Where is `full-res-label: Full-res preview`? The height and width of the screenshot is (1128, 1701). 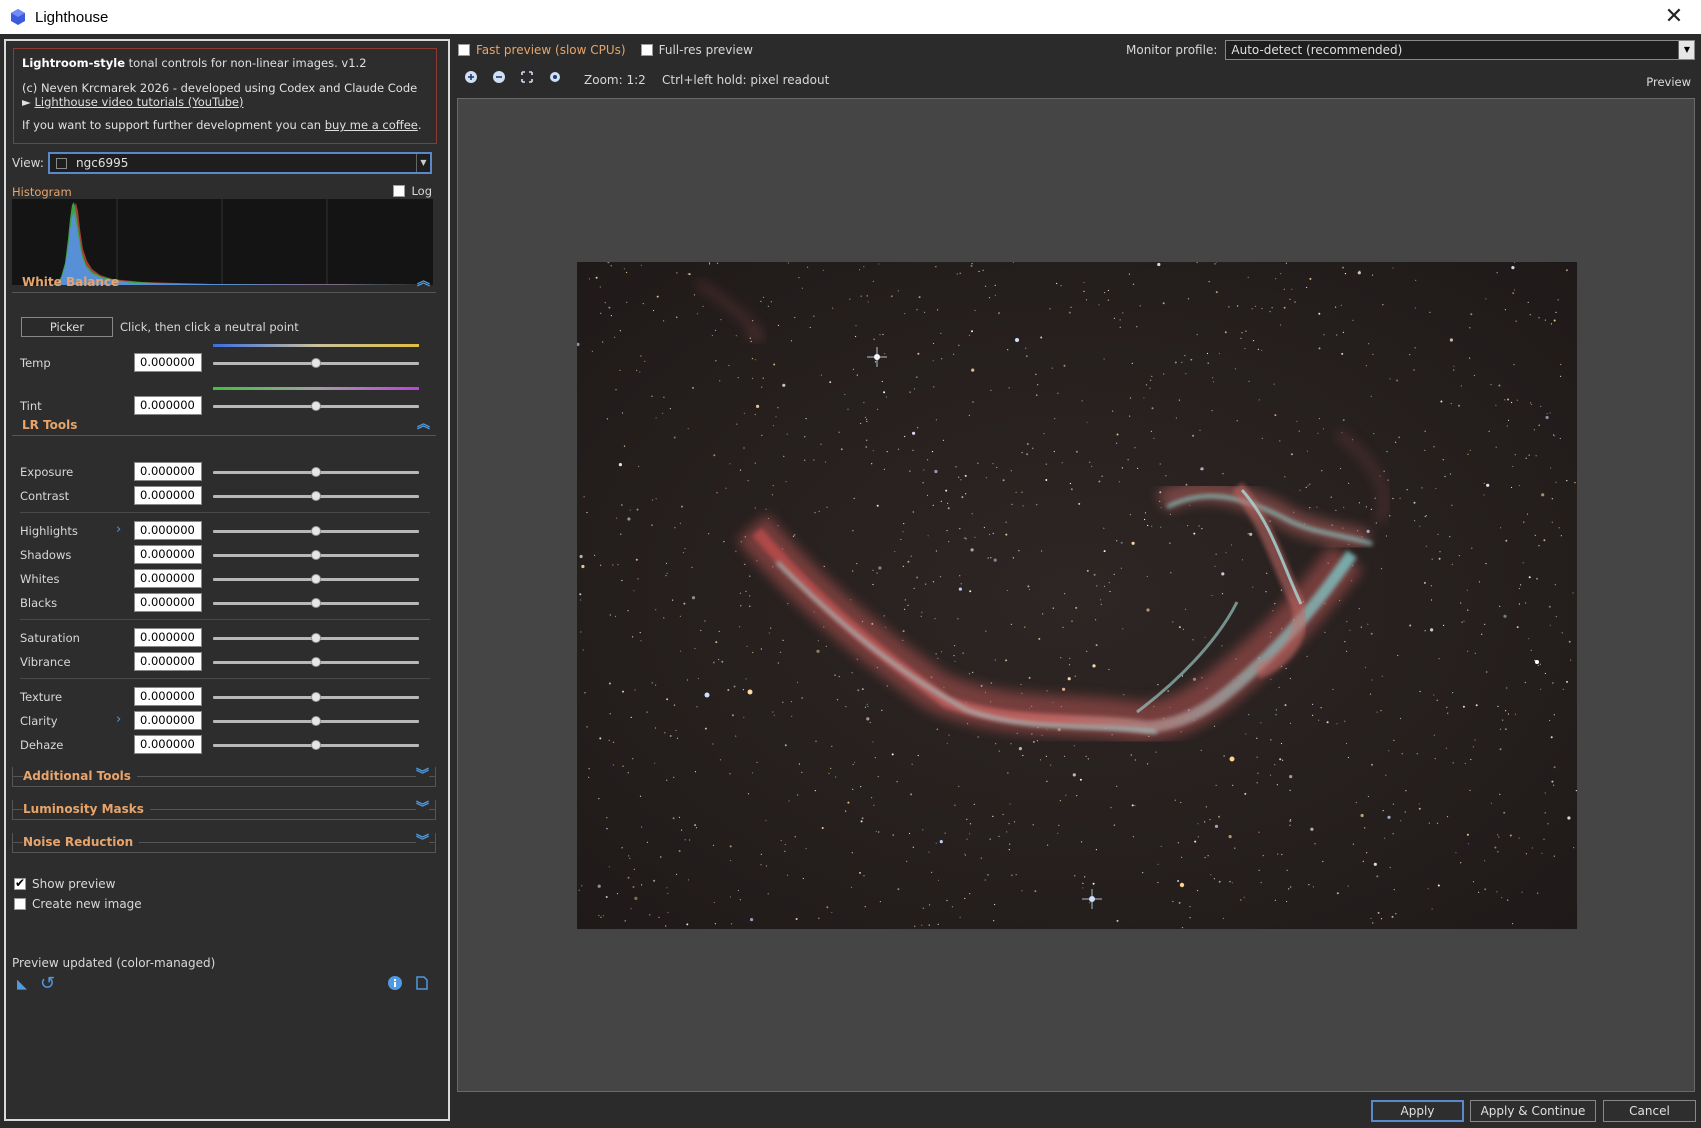
full-res-label: Full-res preview is located at coordinates (705, 50).